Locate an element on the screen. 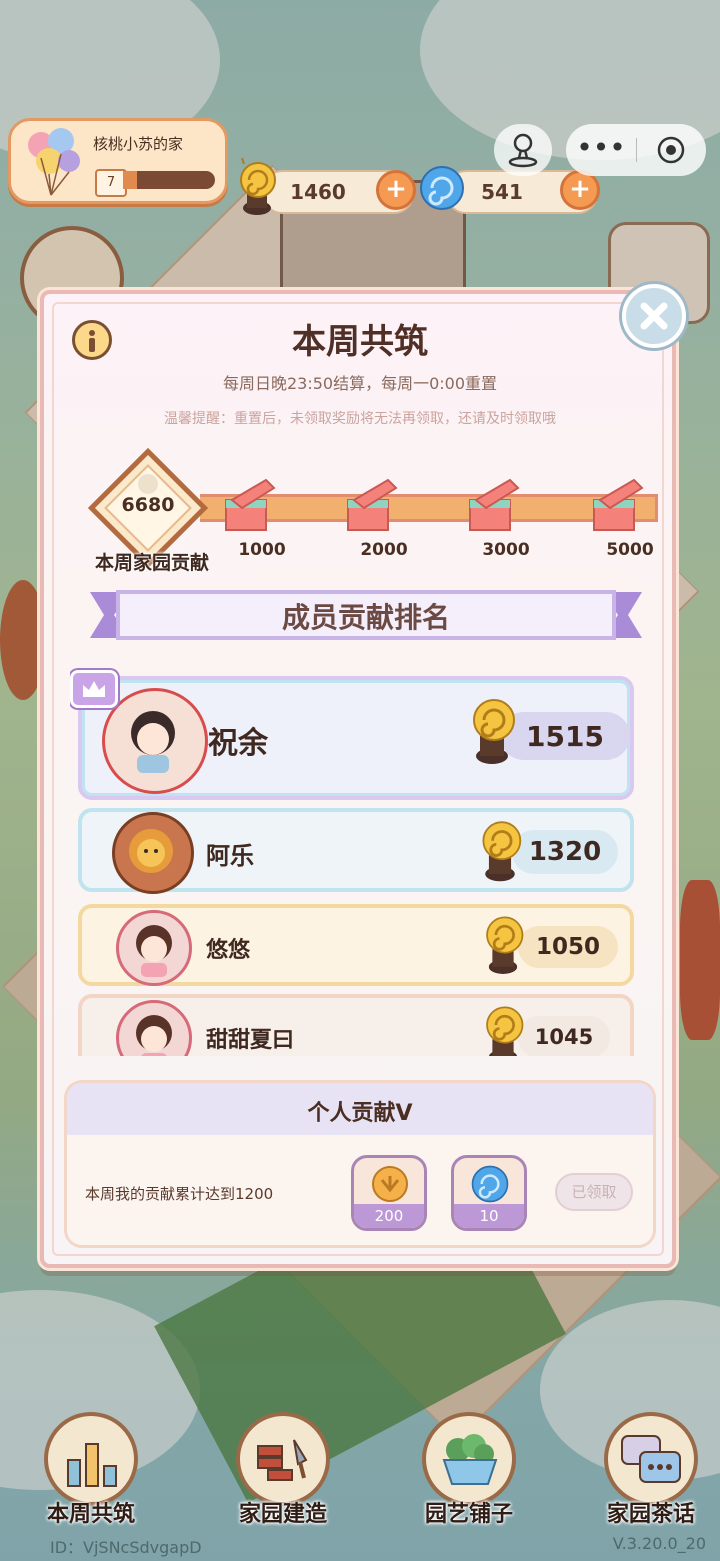 The image size is (720, 1561). member-score-pill: 1045 is located at coordinates (564, 1036).